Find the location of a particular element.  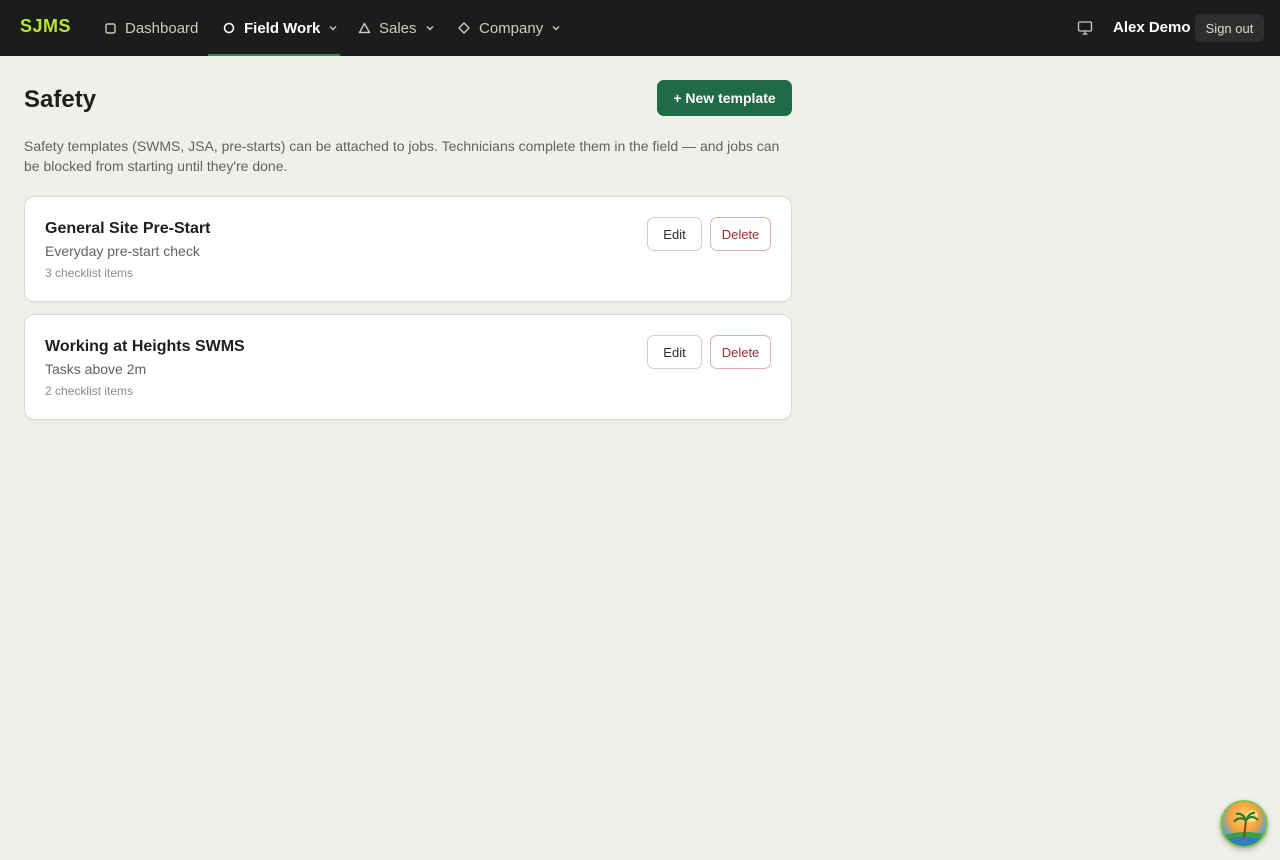

new-template-button: + New template is located at coordinates (724, 98).